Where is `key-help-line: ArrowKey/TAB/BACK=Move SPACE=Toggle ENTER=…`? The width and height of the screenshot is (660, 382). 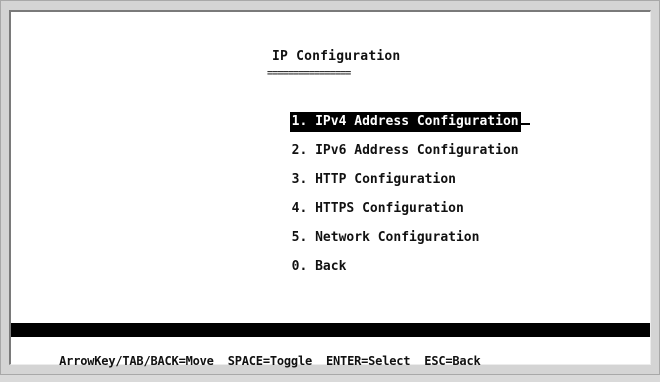
key-help-line: ArrowKey/TAB/BACK=Move SPACE=Toggle ENTER=… is located at coordinates (256, 361).